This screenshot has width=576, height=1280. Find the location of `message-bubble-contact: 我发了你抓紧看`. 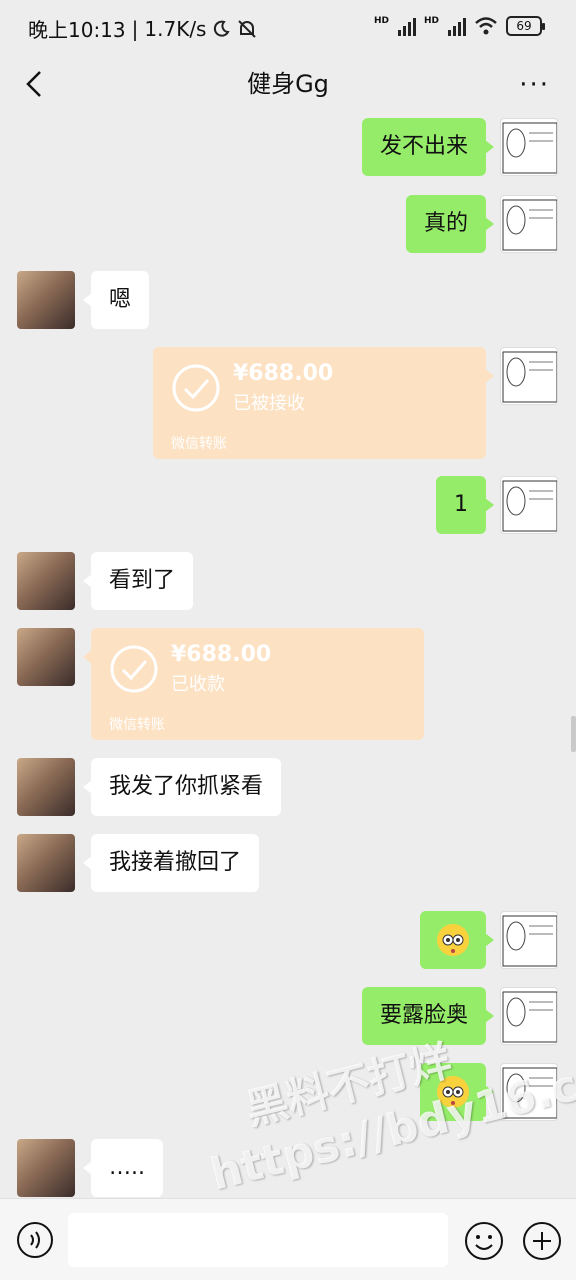

message-bubble-contact: 我发了你抓紧看 is located at coordinates (182, 787).